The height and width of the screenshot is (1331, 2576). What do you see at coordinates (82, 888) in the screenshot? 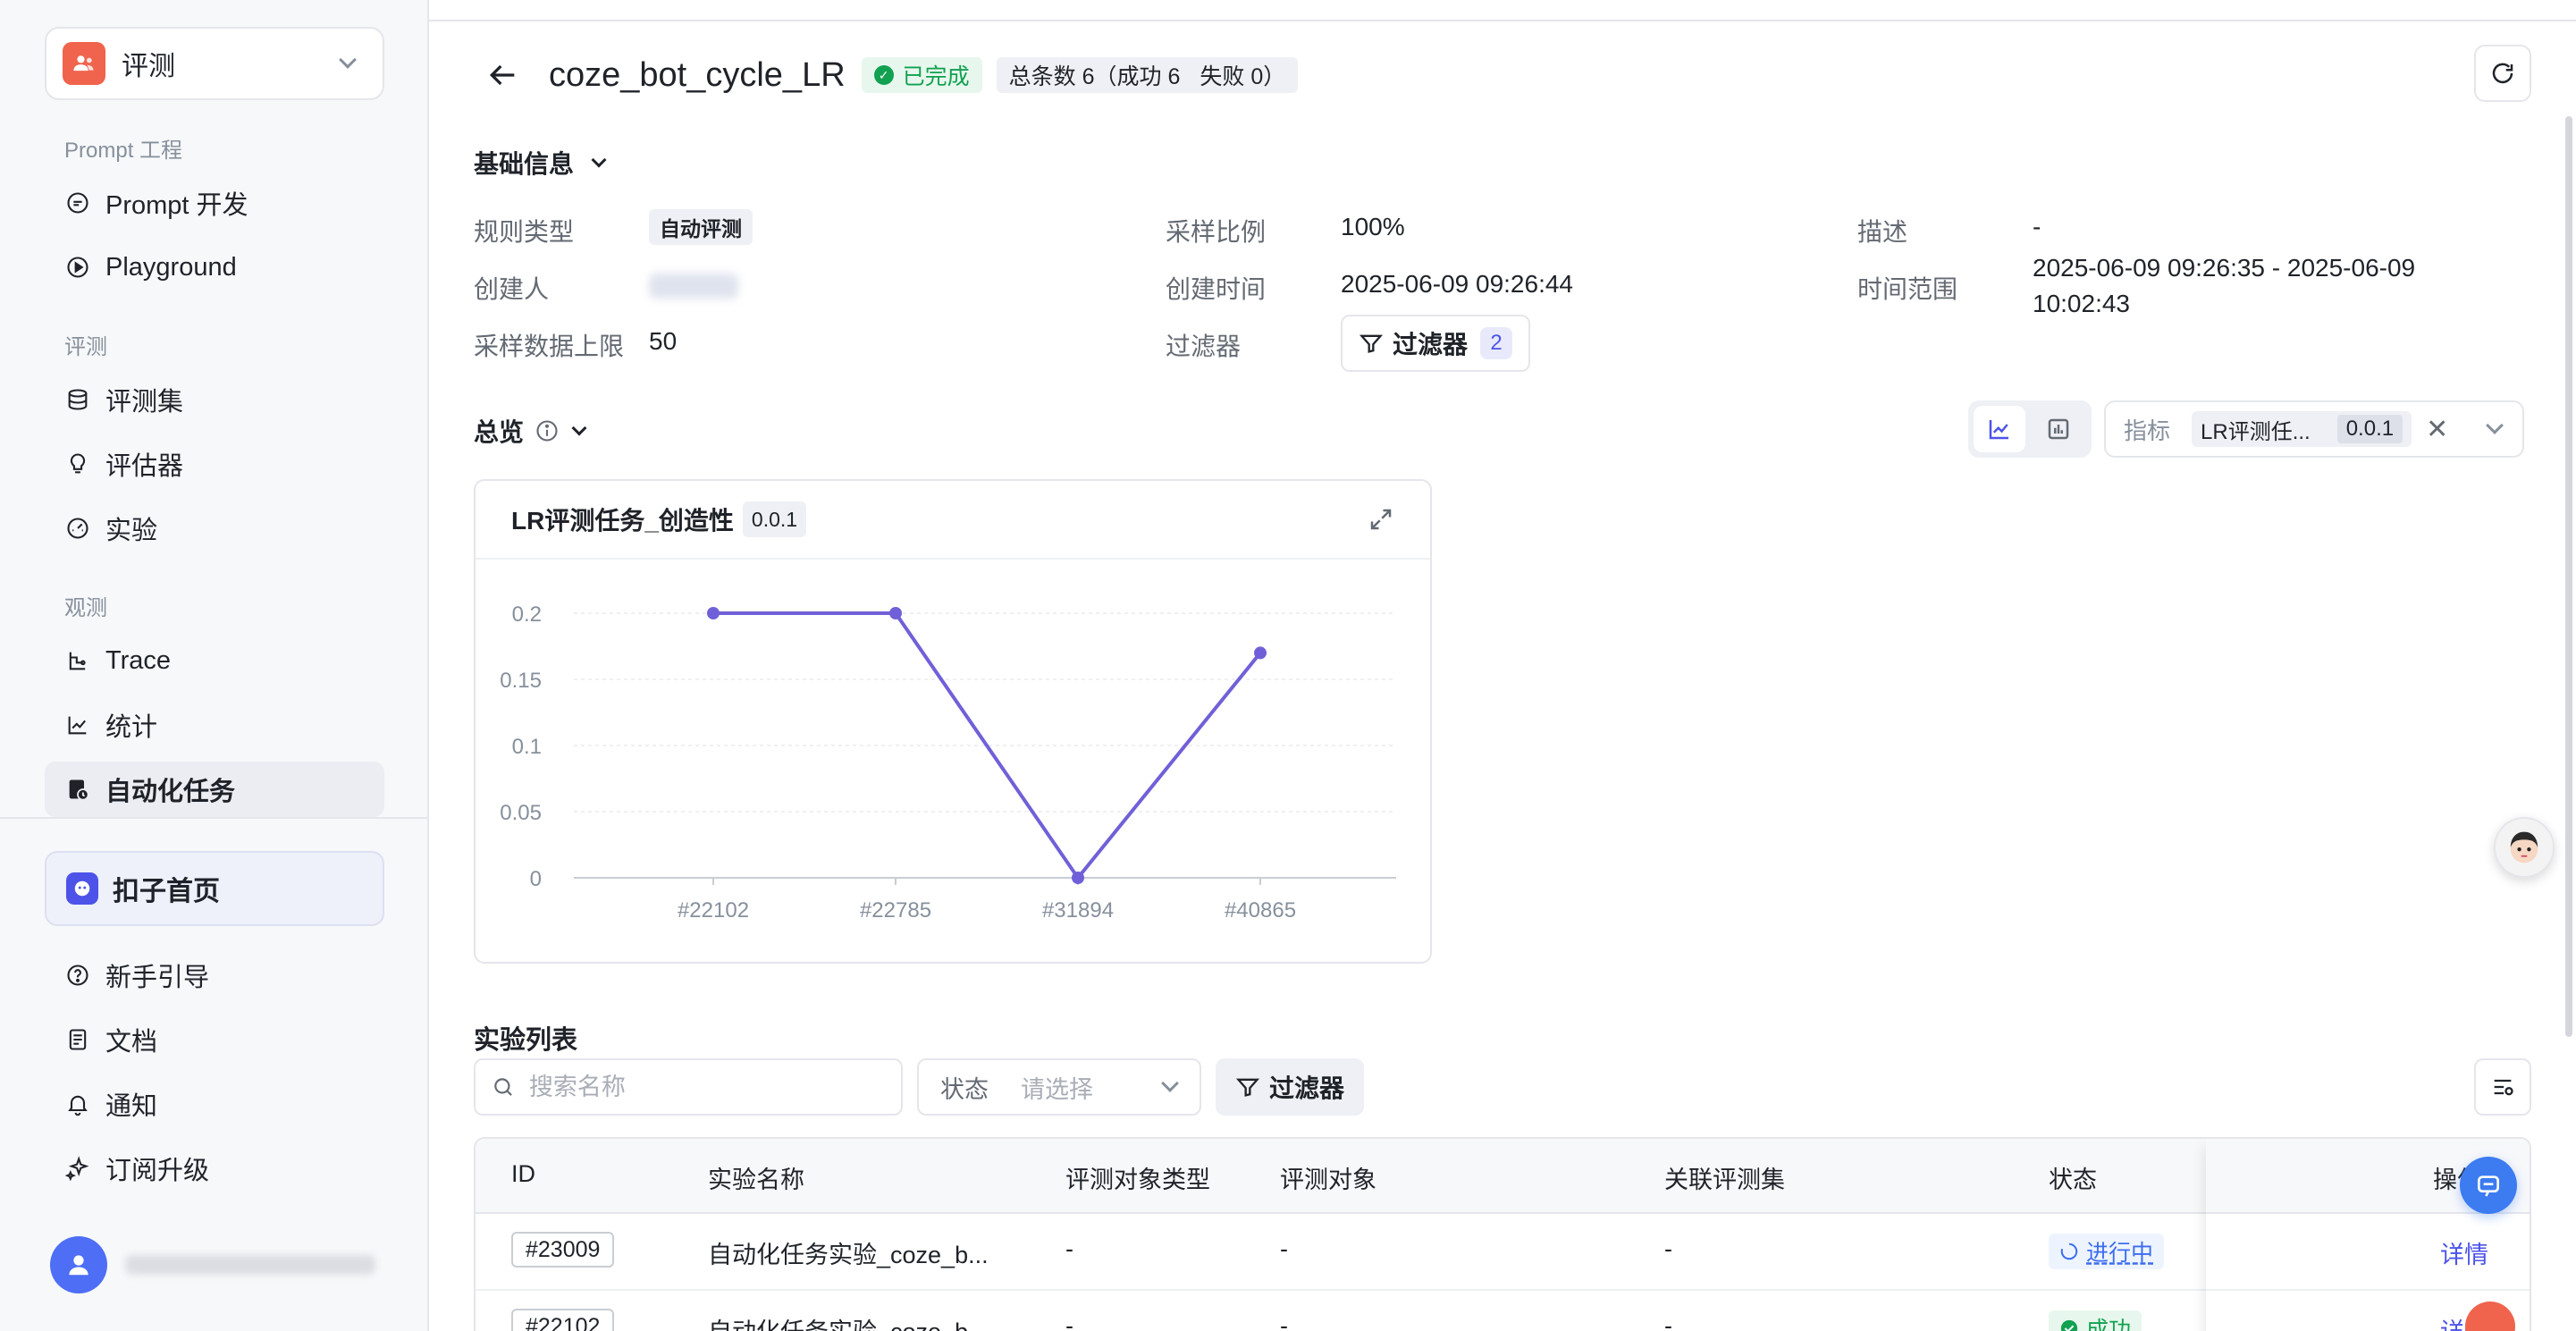
I see `coze-logo-icon` at bounding box center [82, 888].